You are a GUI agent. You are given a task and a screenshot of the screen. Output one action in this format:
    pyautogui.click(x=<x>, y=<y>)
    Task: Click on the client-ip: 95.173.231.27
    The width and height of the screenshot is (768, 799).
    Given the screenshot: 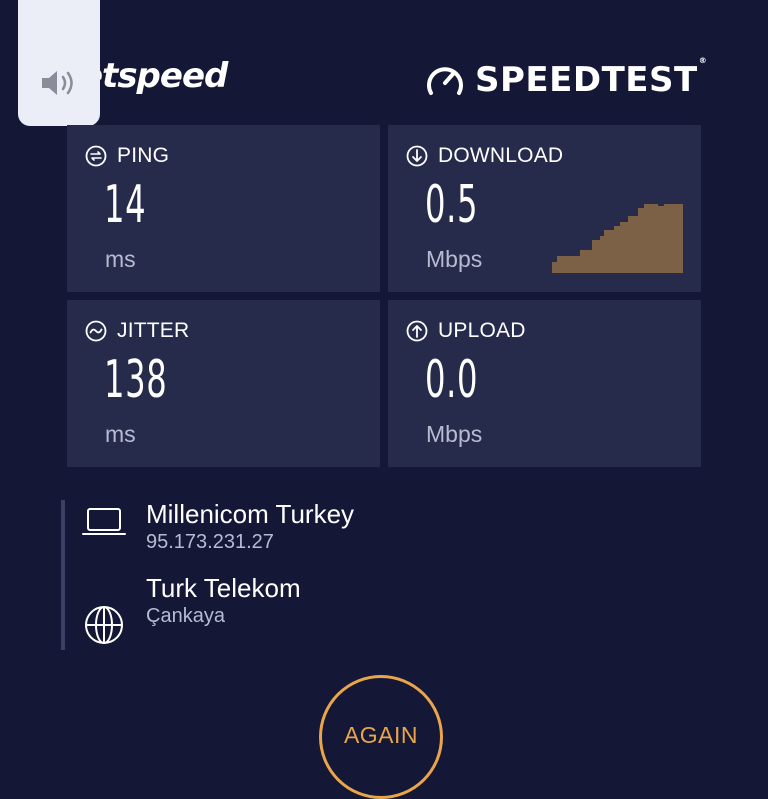 What is the action you would take?
    pyautogui.click(x=210, y=542)
    